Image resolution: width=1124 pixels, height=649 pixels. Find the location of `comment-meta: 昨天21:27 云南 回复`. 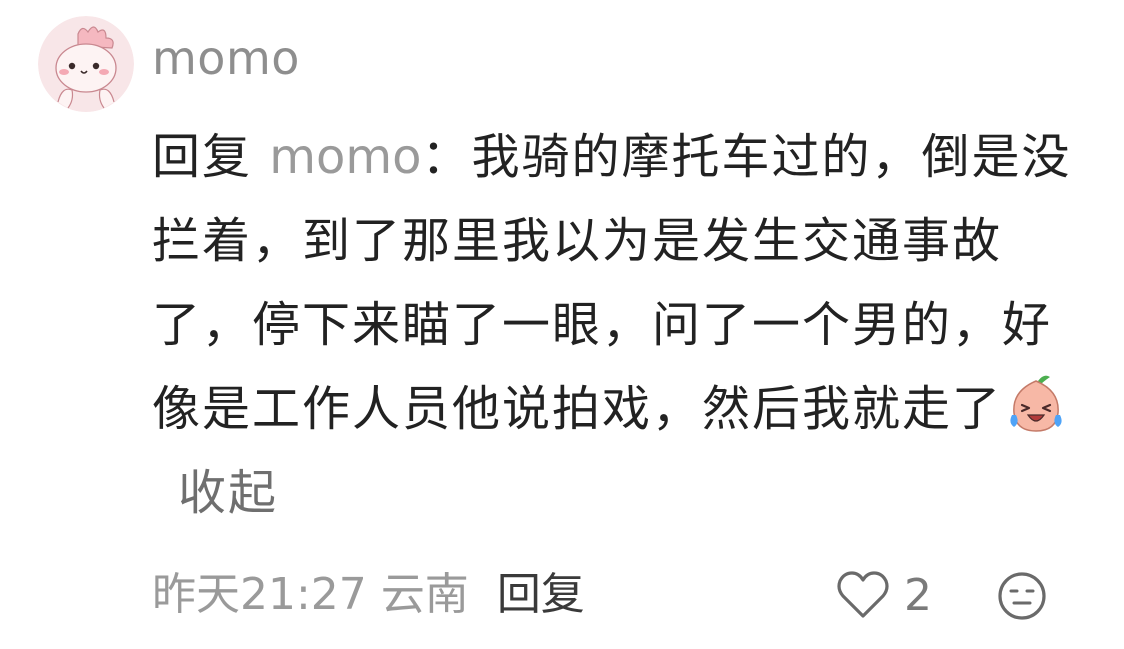

comment-meta: 昨天21:27 云南 回复 is located at coordinates (368, 595).